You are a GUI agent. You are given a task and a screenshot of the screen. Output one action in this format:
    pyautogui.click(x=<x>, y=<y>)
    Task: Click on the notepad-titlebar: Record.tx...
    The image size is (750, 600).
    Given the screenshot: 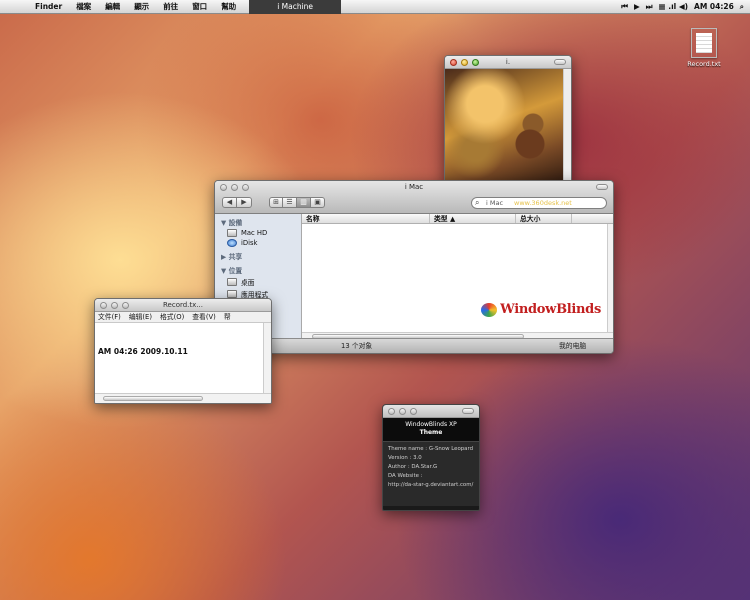 What is the action you would take?
    pyautogui.click(x=183, y=305)
    